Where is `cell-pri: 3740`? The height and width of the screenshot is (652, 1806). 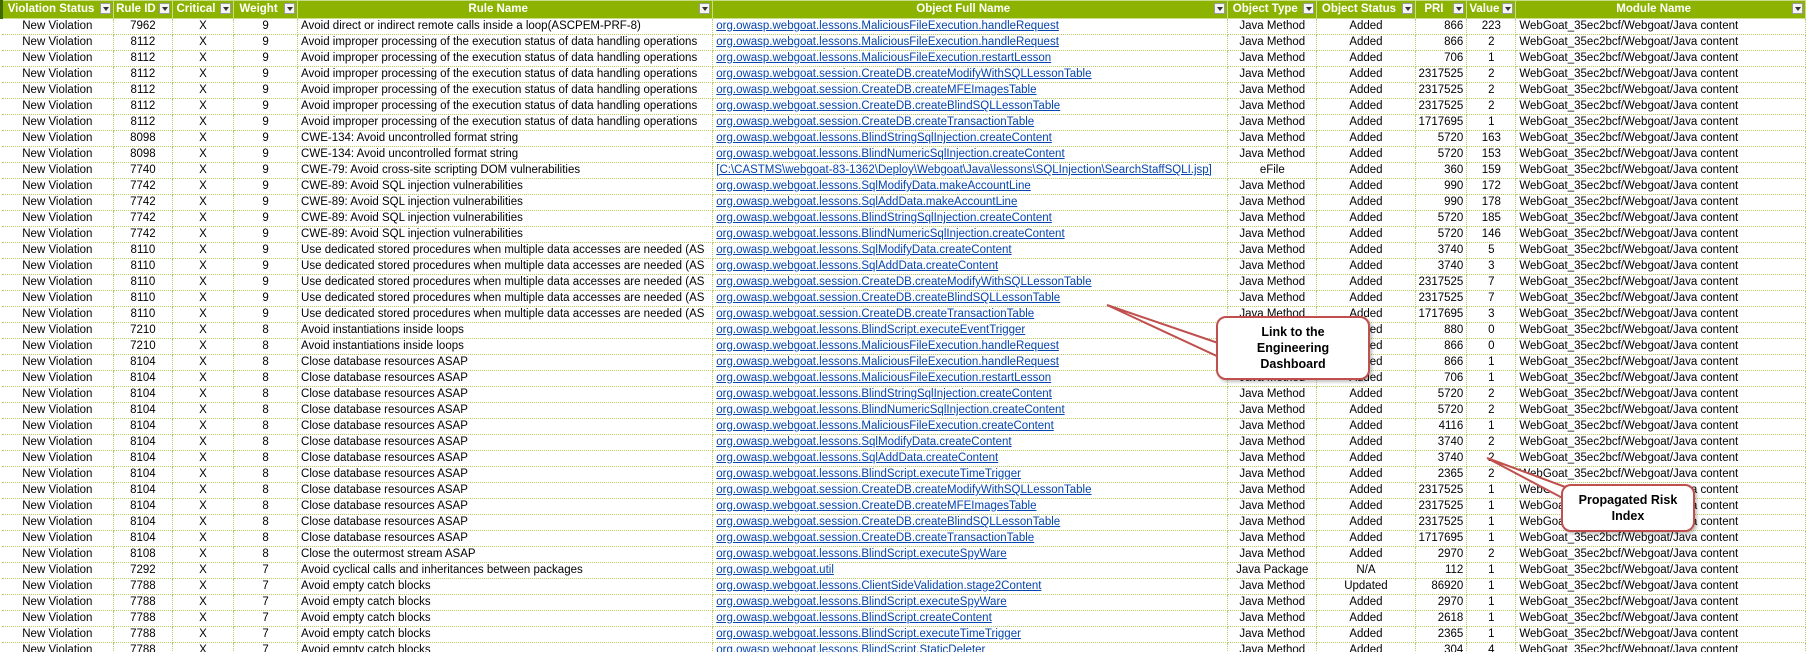
cell-pri: 3740 is located at coordinates (1441, 442).